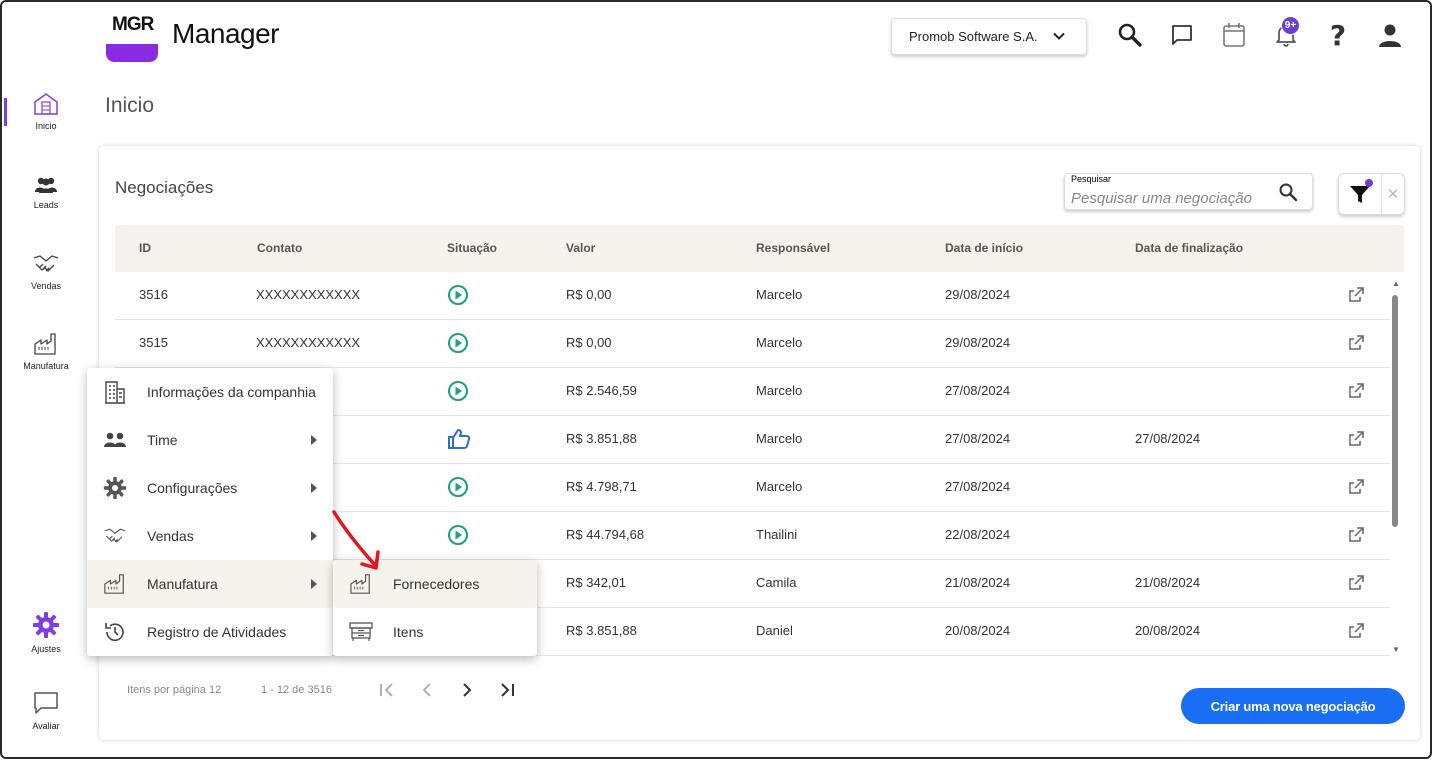 The height and width of the screenshot is (767, 1432). Describe the element at coordinates (1189, 248) in the screenshot. I see `column-header: Data de finalização` at that location.